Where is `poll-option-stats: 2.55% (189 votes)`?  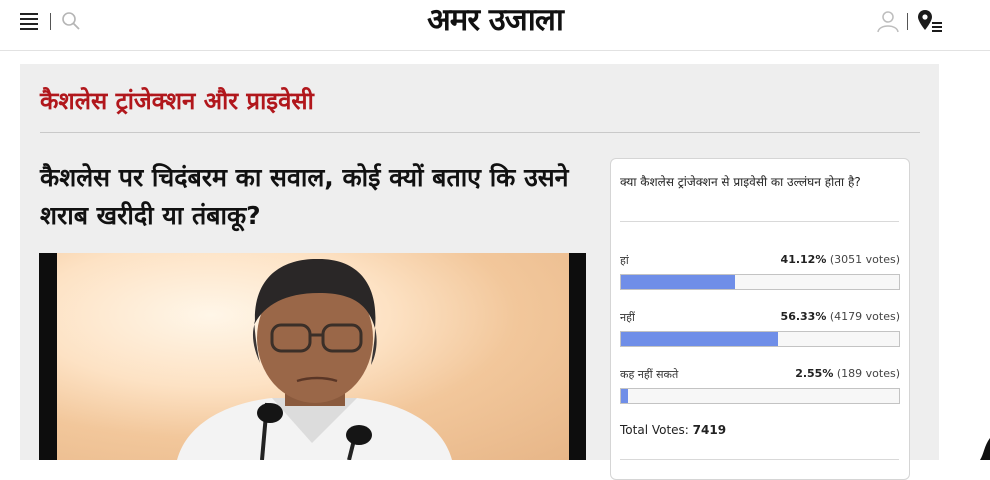
poll-option-stats: 2.55% (189 votes) is located at coordinates (847, 373).